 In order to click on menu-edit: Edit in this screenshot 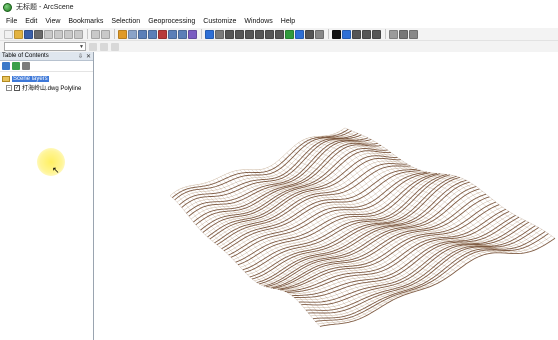, I will do `click(31, 21)`.